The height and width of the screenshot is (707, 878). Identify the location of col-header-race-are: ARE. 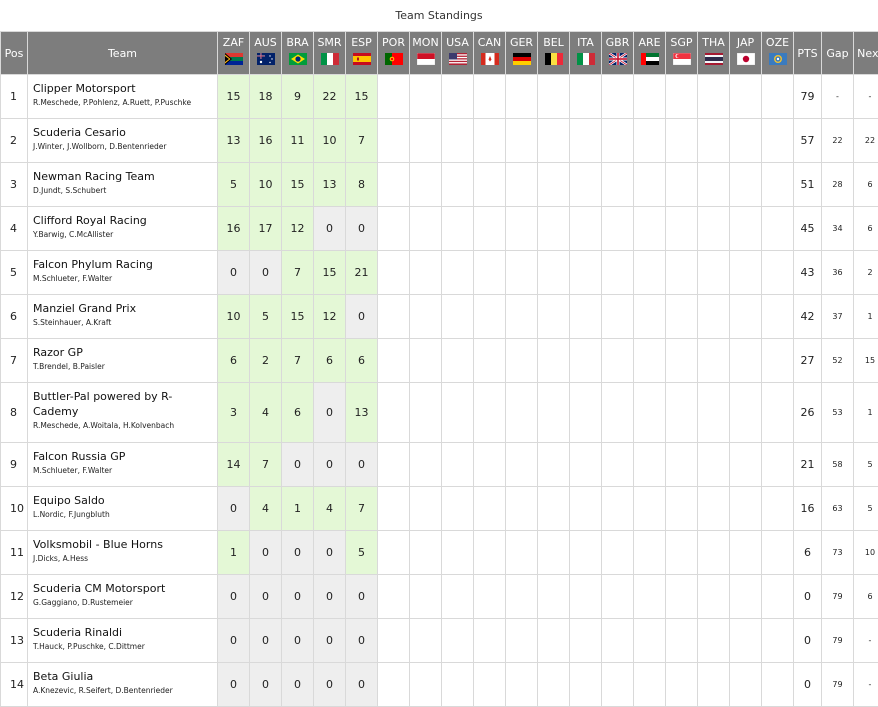
(650, 53).